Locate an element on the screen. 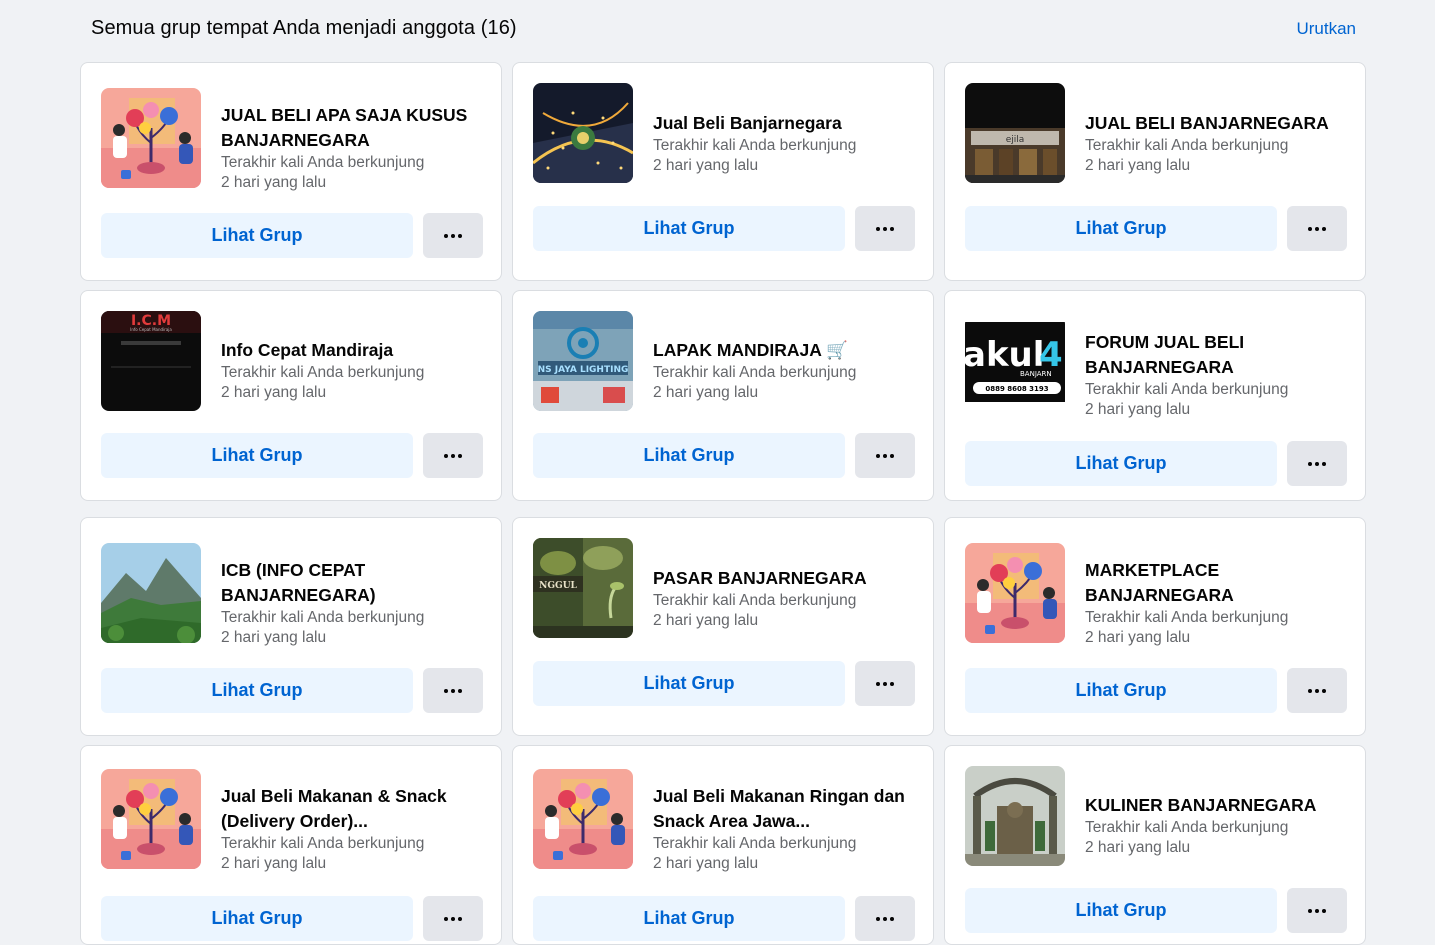  svg-text: 4 is located at coordinates (1051, 355).